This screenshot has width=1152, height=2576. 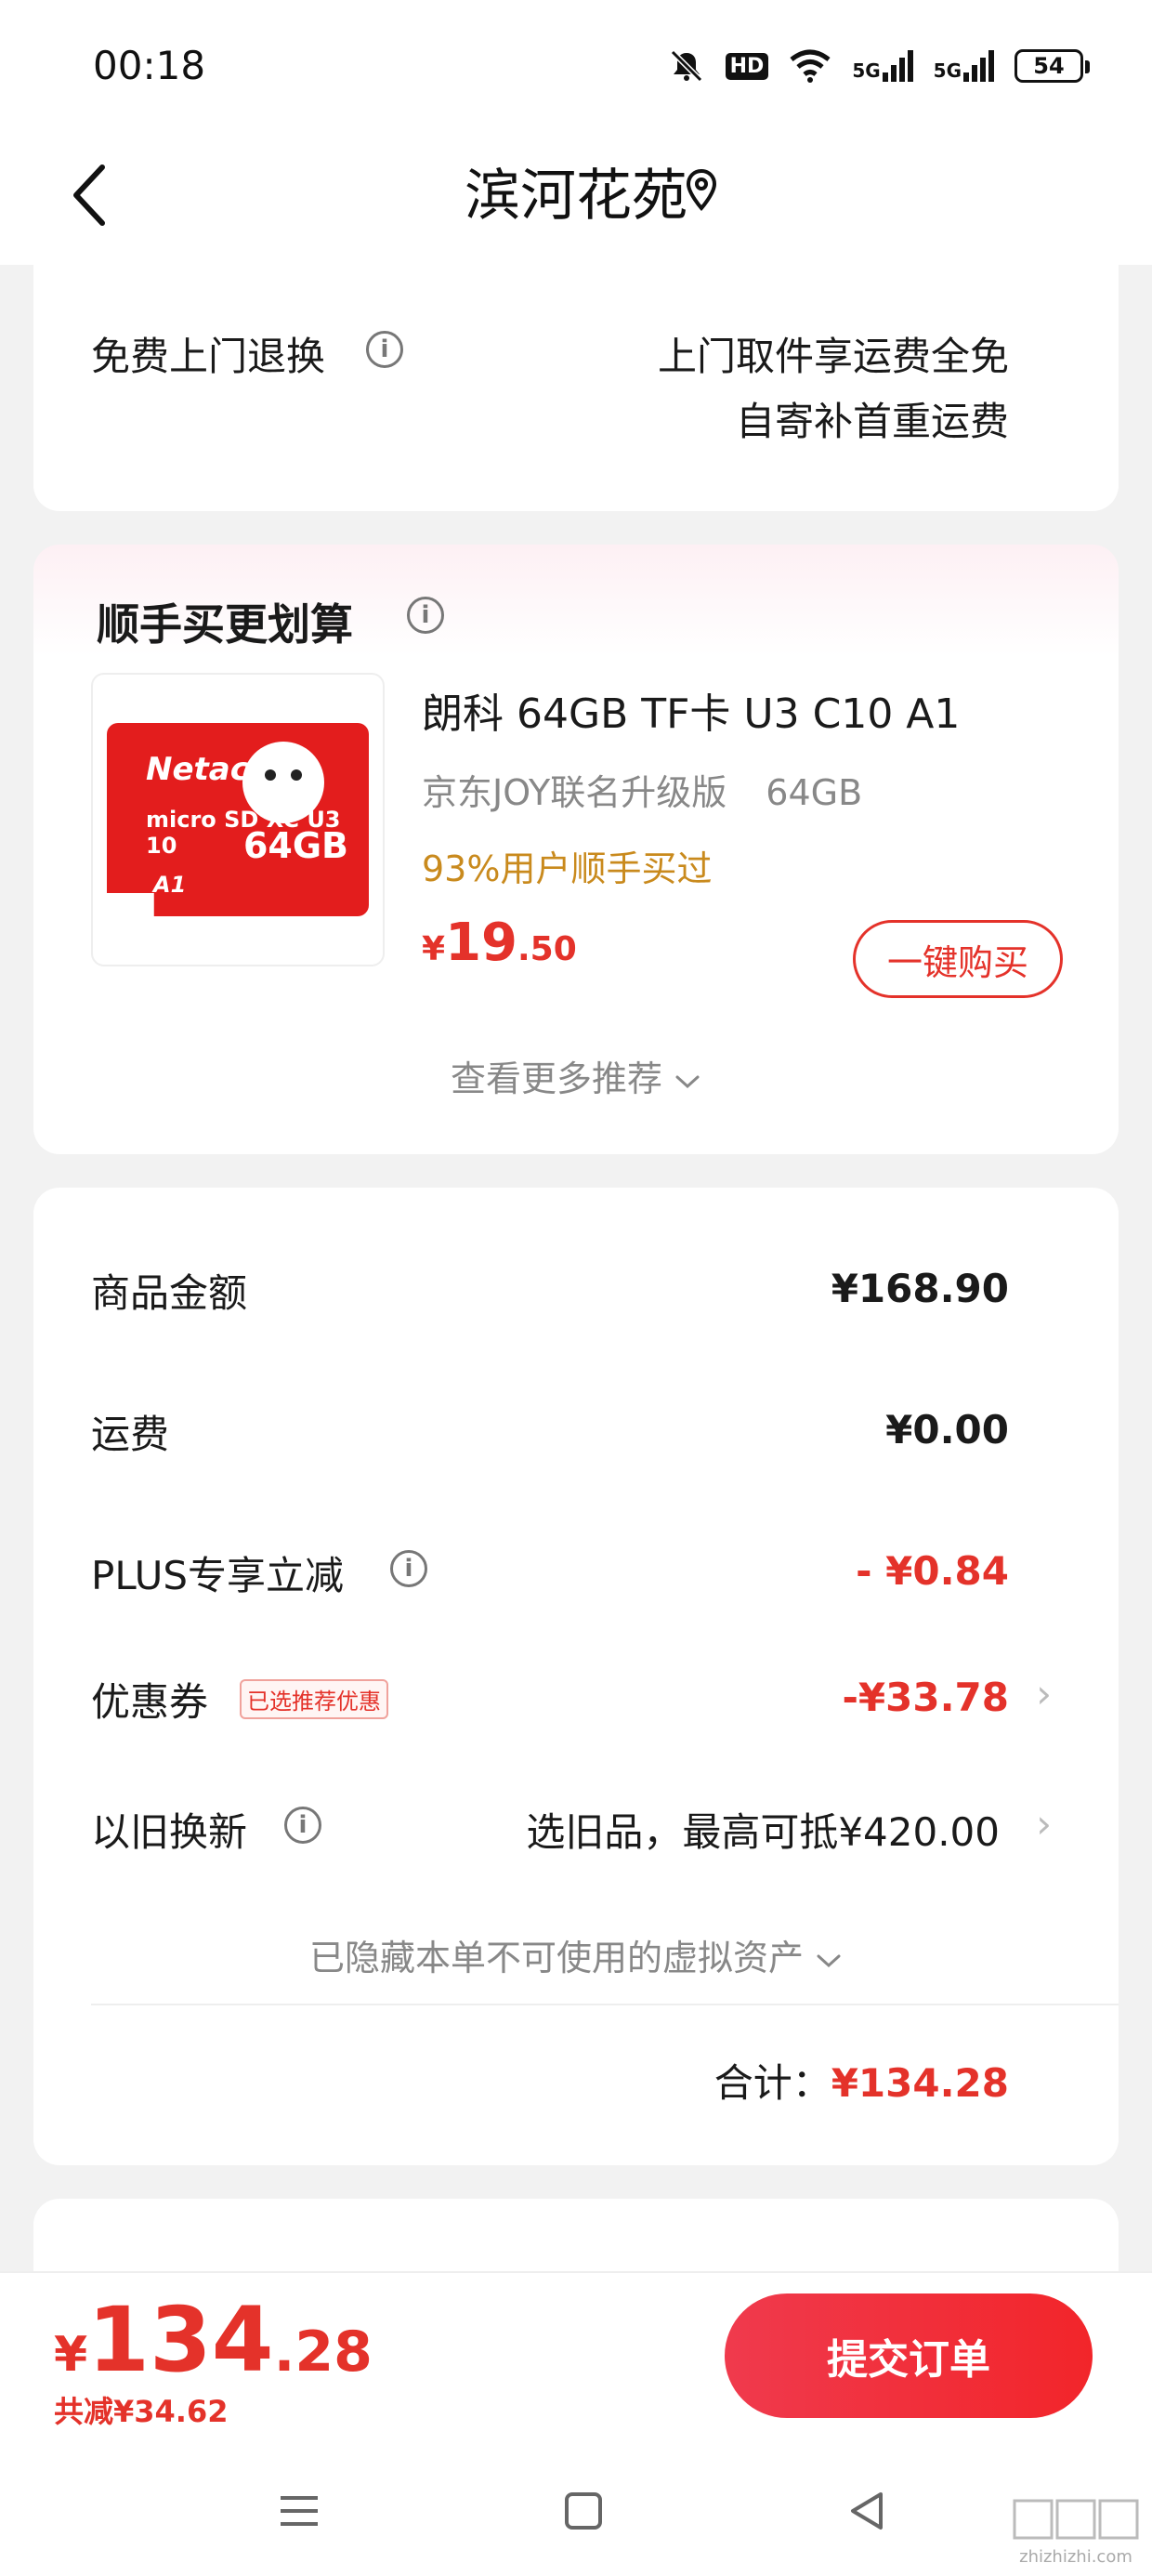 What do you see at coordinates (810, 66) in the screenshot?
I see `wifi-icon` at bounding box center [810, 66].